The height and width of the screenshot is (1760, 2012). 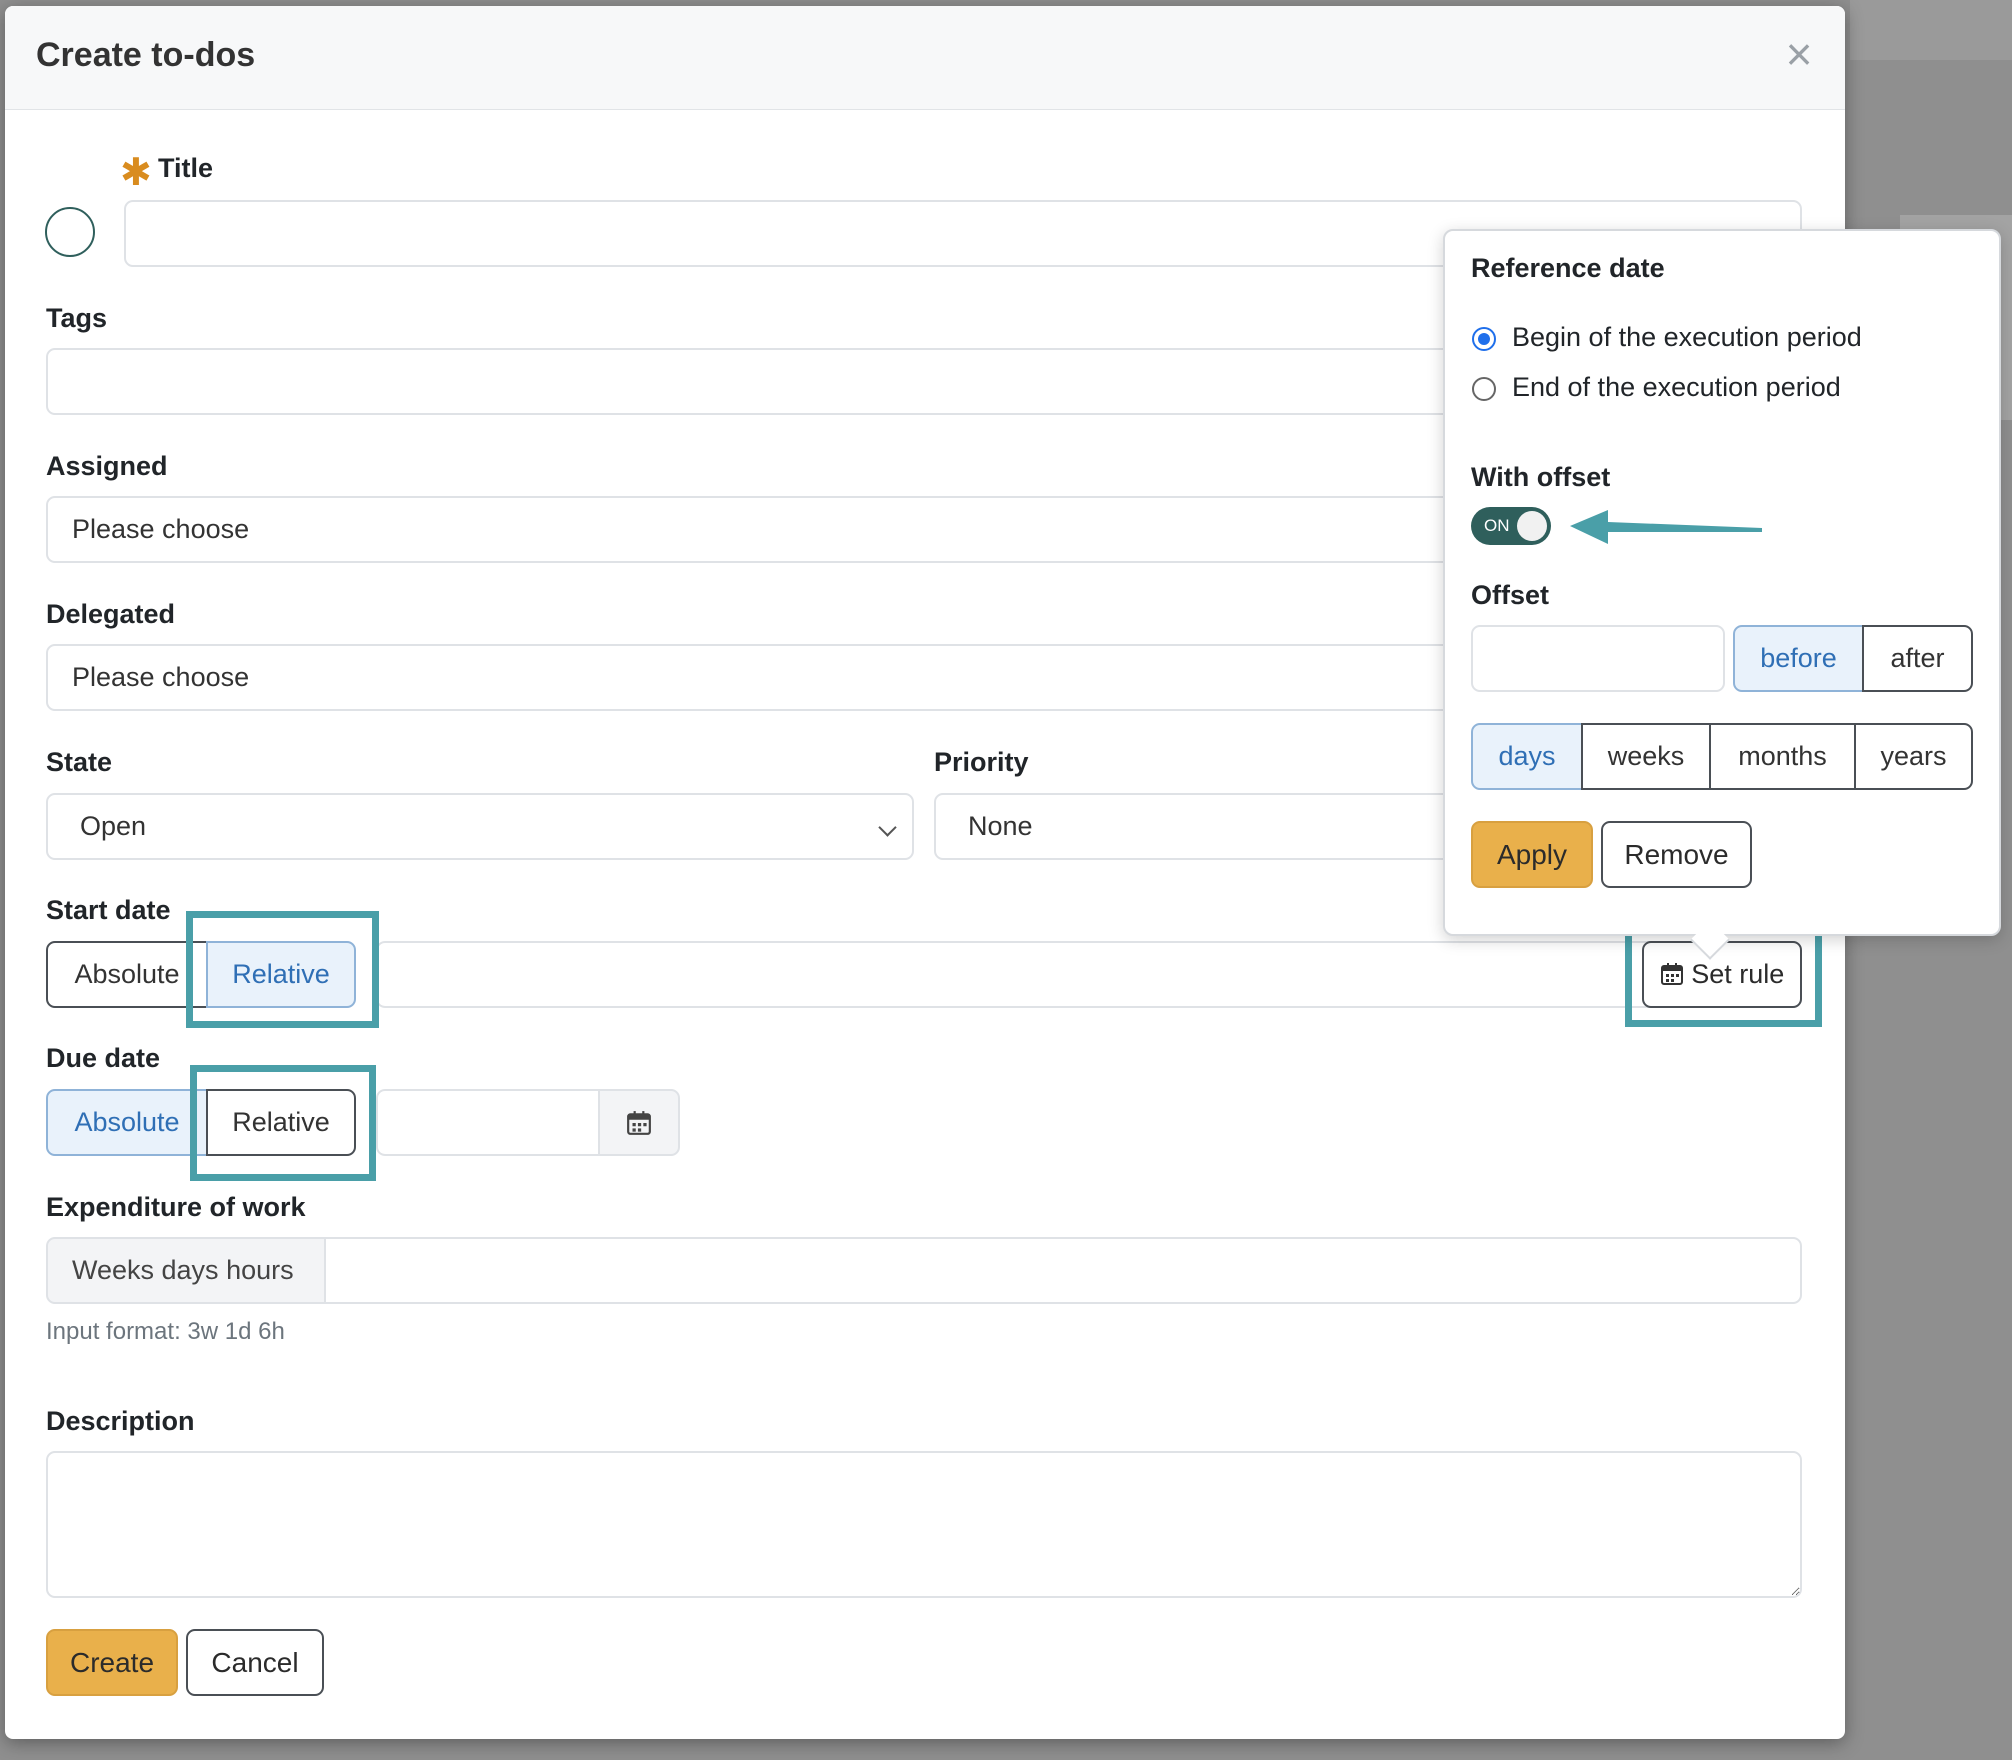 I want to click on due-date-input, so click(x=488, y=1122).